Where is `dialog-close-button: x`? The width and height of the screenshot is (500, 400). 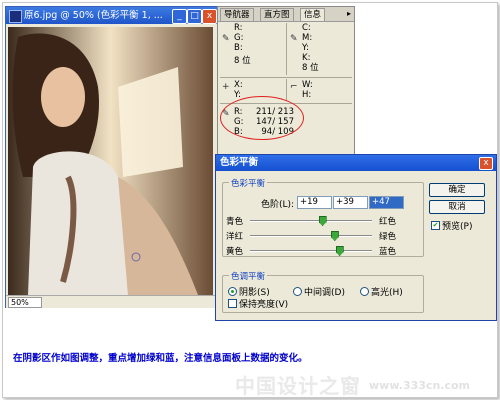 dialog-close-button: x is located at coordinates (486, 163).